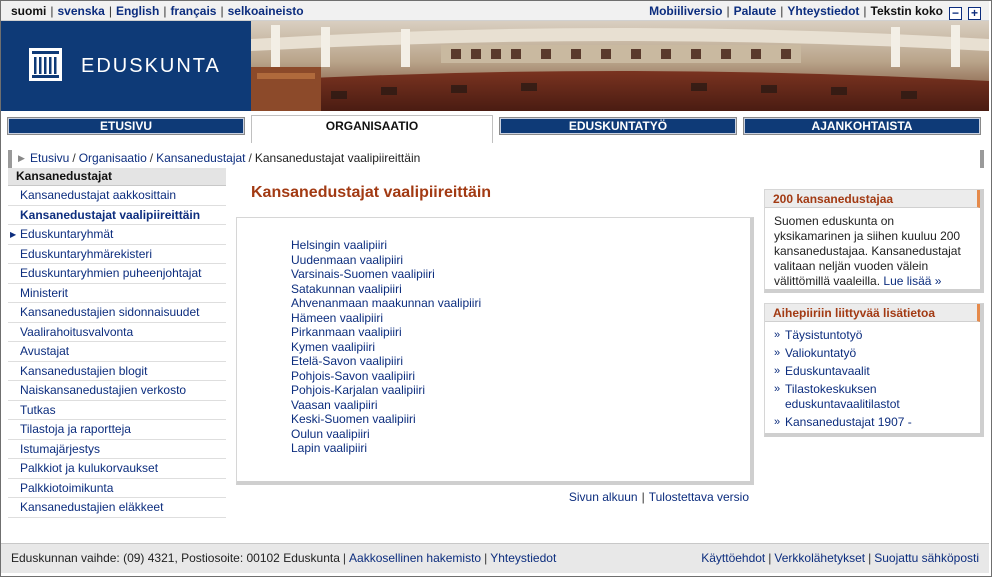 This screenshot has height=577, width=992. I want to click on district-link-helsinki: Helsingin vaalipiiri, so click(339, 245).